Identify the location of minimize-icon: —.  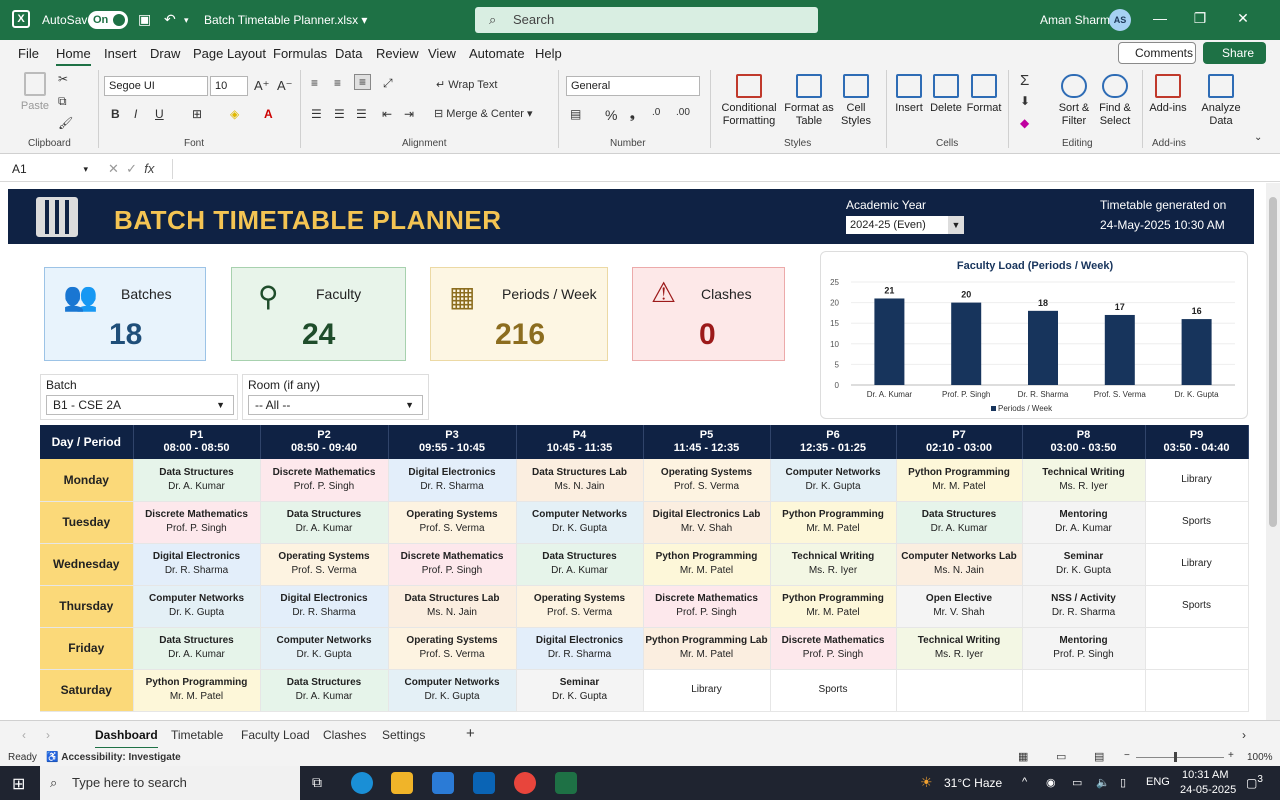
(1160, 18).